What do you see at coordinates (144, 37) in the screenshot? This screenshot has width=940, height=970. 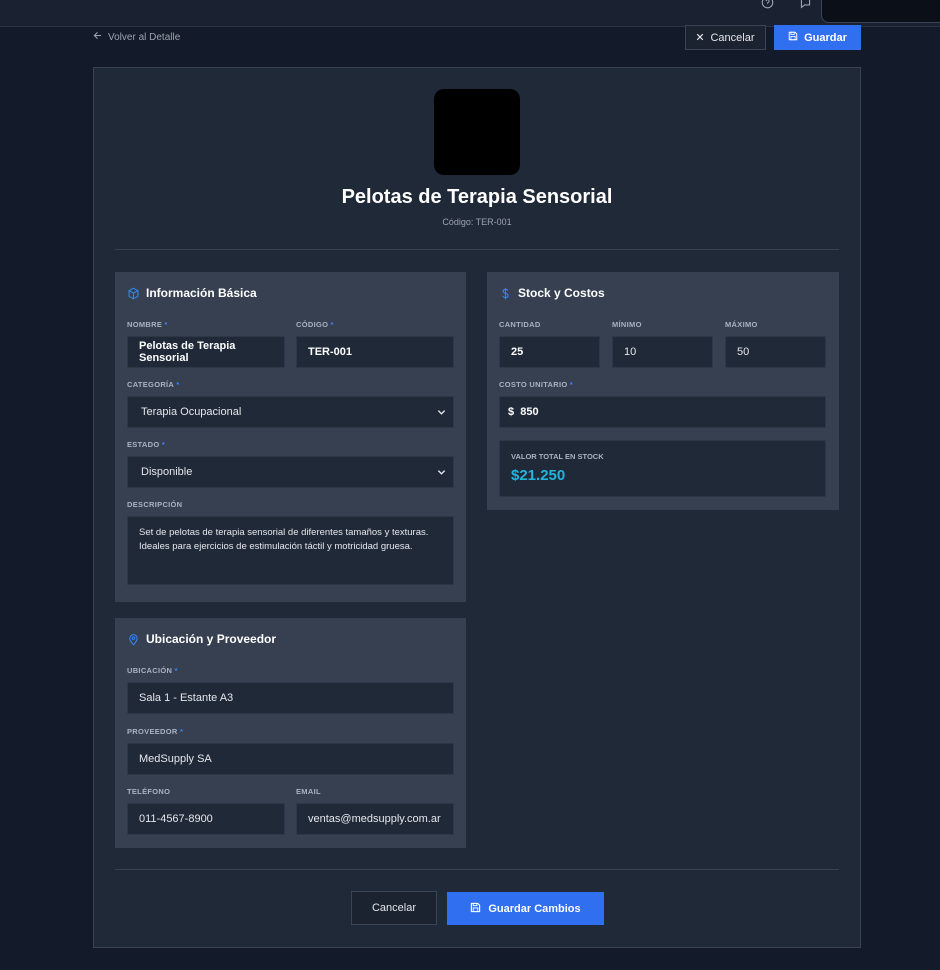 I see `back-link-label: Volver al Detalle` at bounding box center [144, 37].